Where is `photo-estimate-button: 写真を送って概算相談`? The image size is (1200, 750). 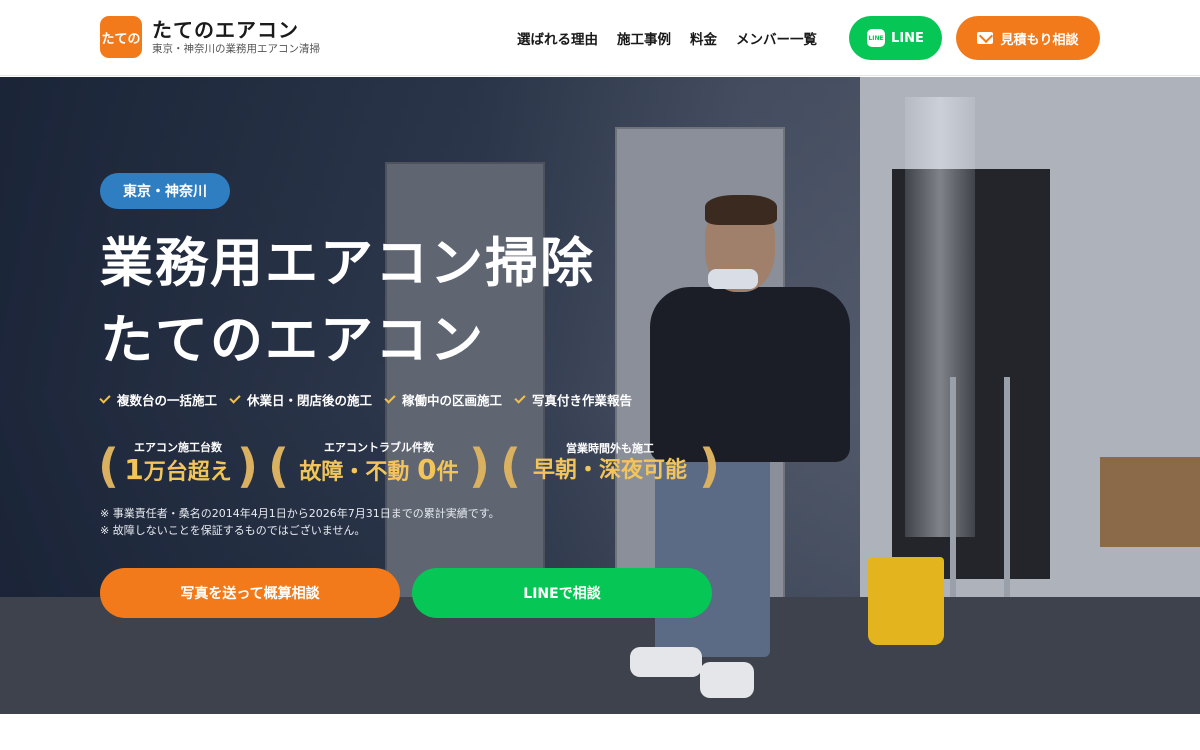 photo-estimate-button: 写真を送って概算相談 is located at coordinates (250, 593).